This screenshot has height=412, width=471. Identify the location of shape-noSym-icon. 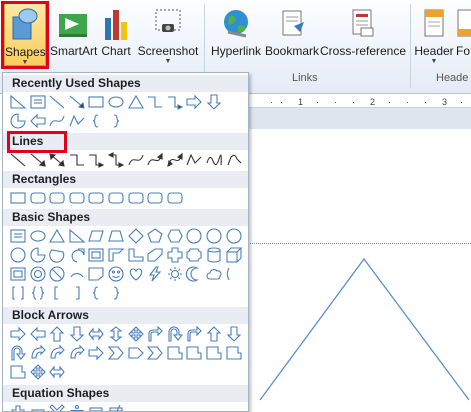
(57, 274).